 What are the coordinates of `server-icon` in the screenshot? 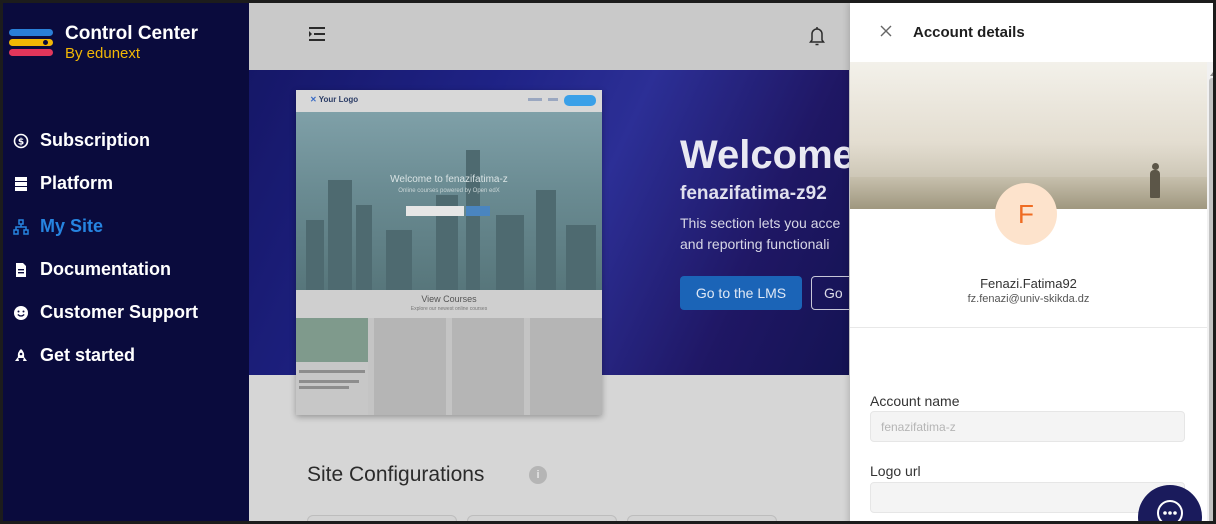 It's located at (21, 184).